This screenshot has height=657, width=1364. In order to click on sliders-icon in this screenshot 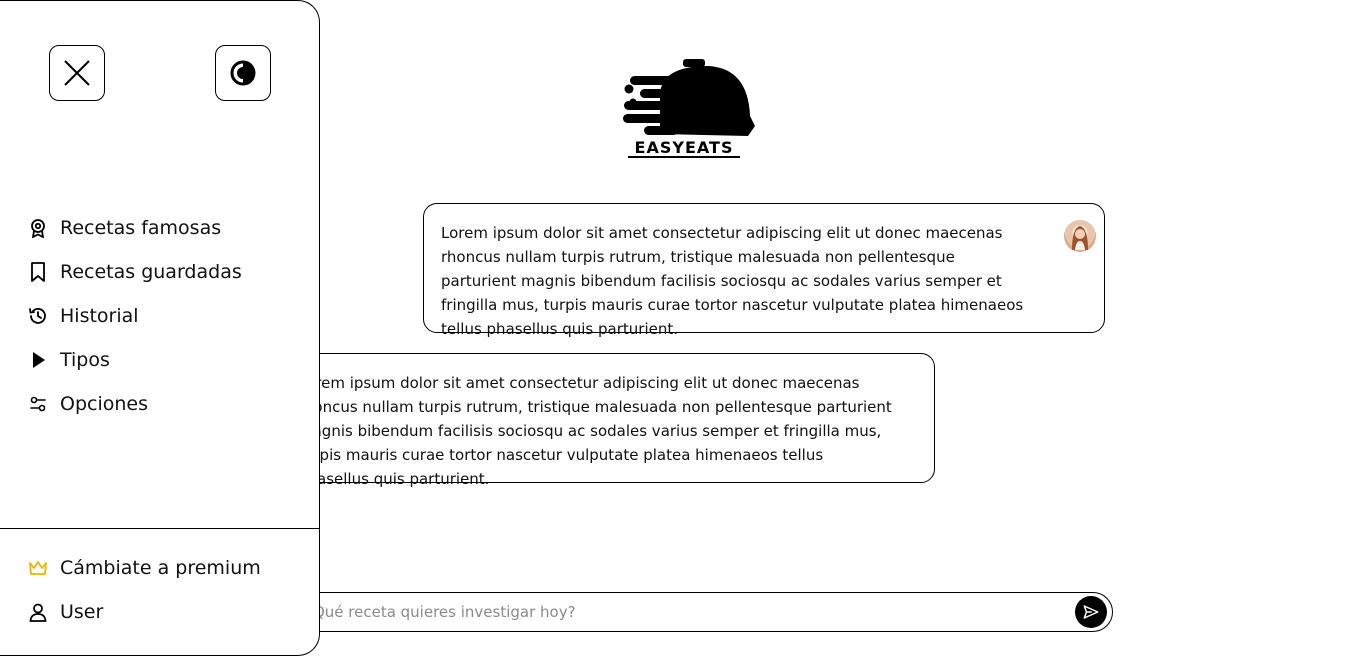, I will do `click(38, 404)`.